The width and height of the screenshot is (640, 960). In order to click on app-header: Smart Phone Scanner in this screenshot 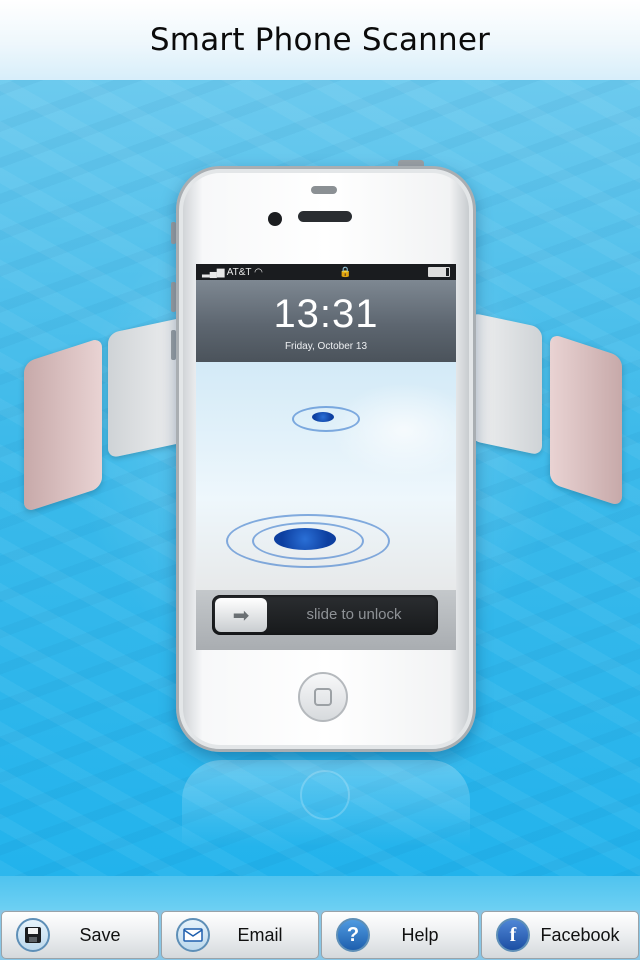, I will do `click(320, 41)`.